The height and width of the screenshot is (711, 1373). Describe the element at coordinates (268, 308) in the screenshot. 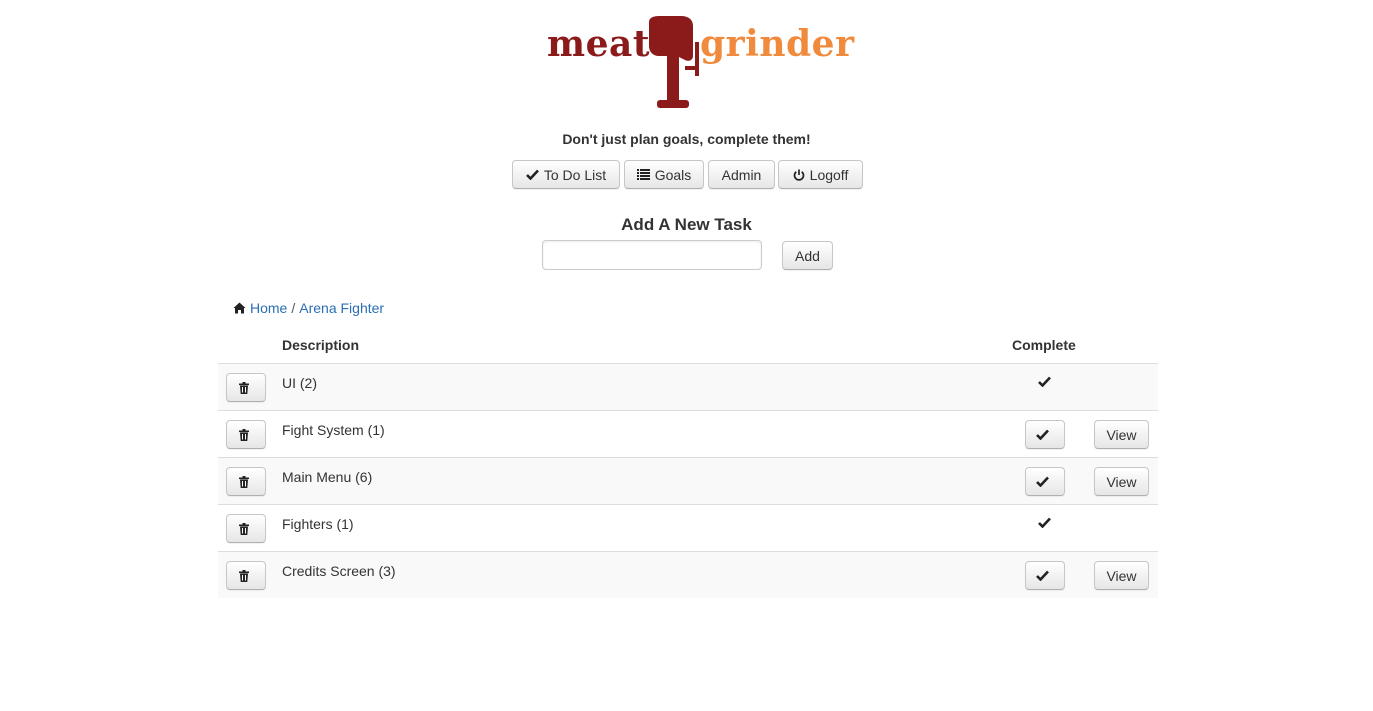

I see `breadcrumb-home-link: Home` at that location.